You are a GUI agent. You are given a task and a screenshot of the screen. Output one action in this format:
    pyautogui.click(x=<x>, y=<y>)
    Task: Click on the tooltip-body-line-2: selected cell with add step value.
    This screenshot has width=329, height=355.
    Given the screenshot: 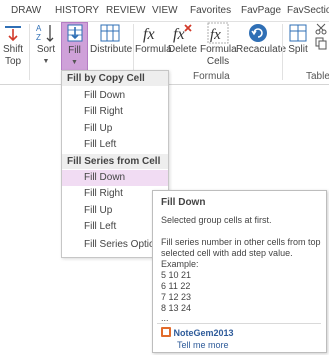 What is the action you would take?
    pyautogui.click(x=227, y=253)
    